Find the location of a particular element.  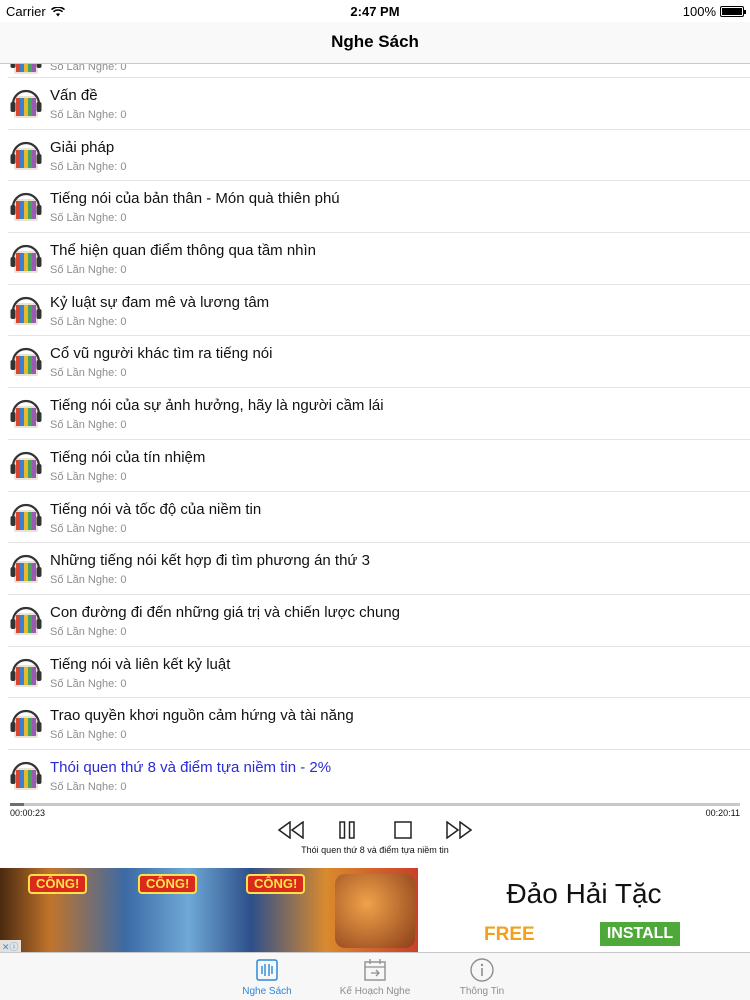

pause-icon is located at coordinates (347, 830).